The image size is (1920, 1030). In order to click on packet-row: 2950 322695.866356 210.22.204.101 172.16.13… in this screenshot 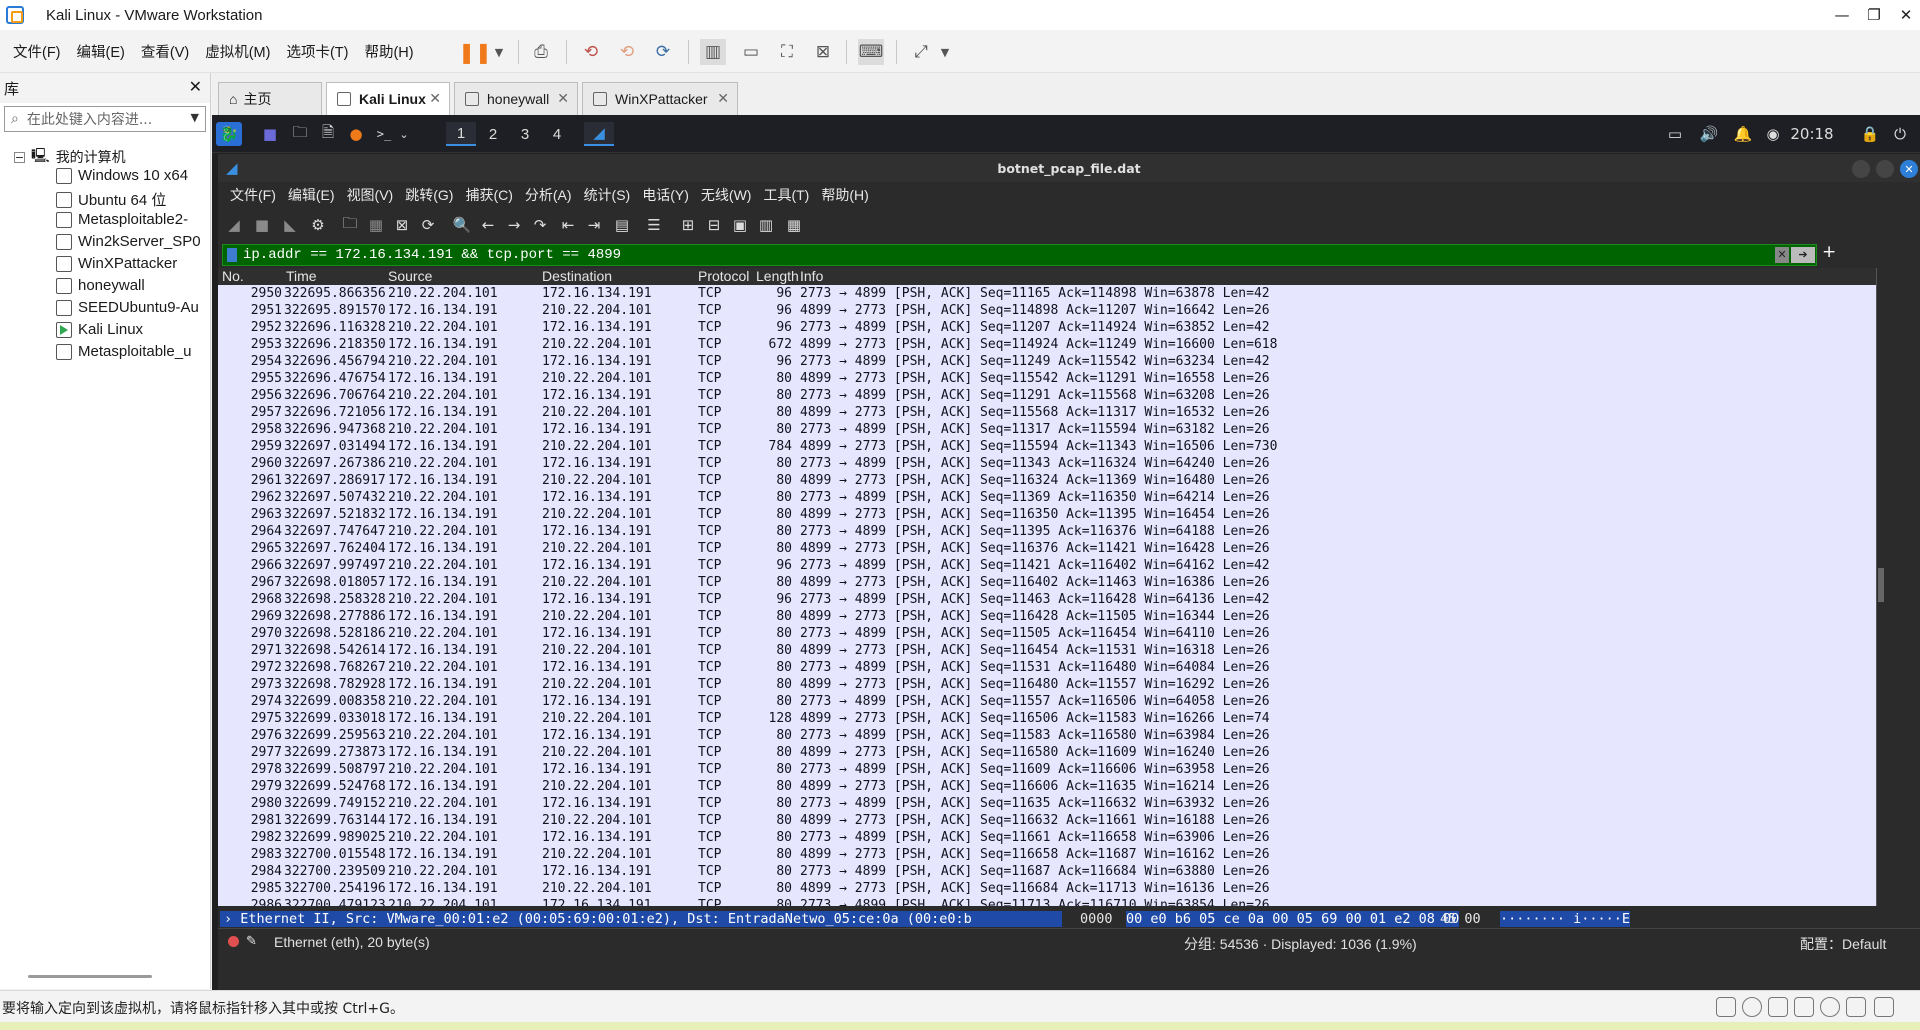, I will do `click(1044, 293)`.